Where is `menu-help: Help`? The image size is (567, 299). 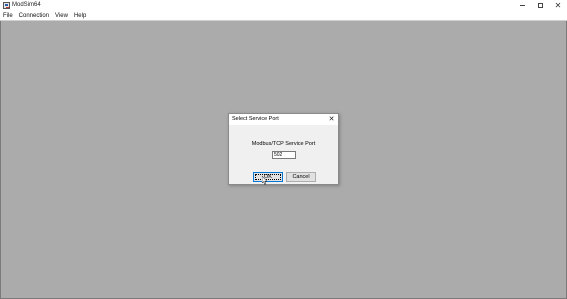 menu-help: Help is located at coordinates (80, 16).